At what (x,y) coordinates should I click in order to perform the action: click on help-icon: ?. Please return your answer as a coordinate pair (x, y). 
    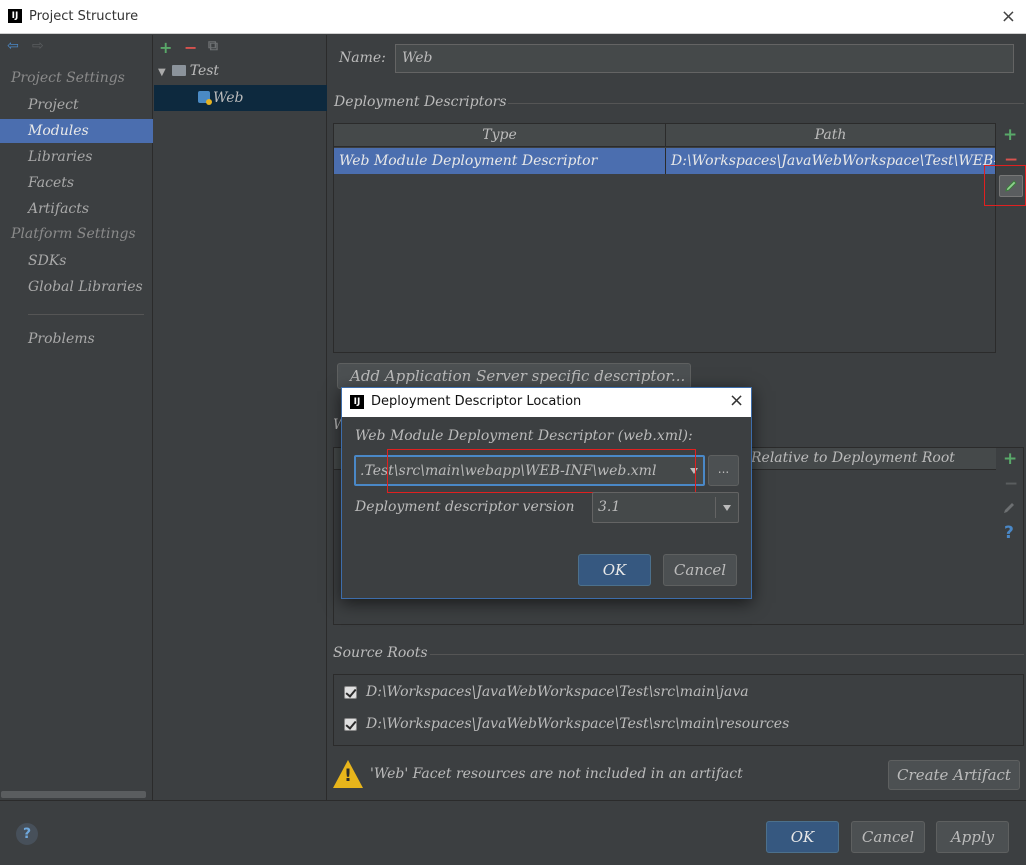
    Looking at the image, I should click on (1009, 533).